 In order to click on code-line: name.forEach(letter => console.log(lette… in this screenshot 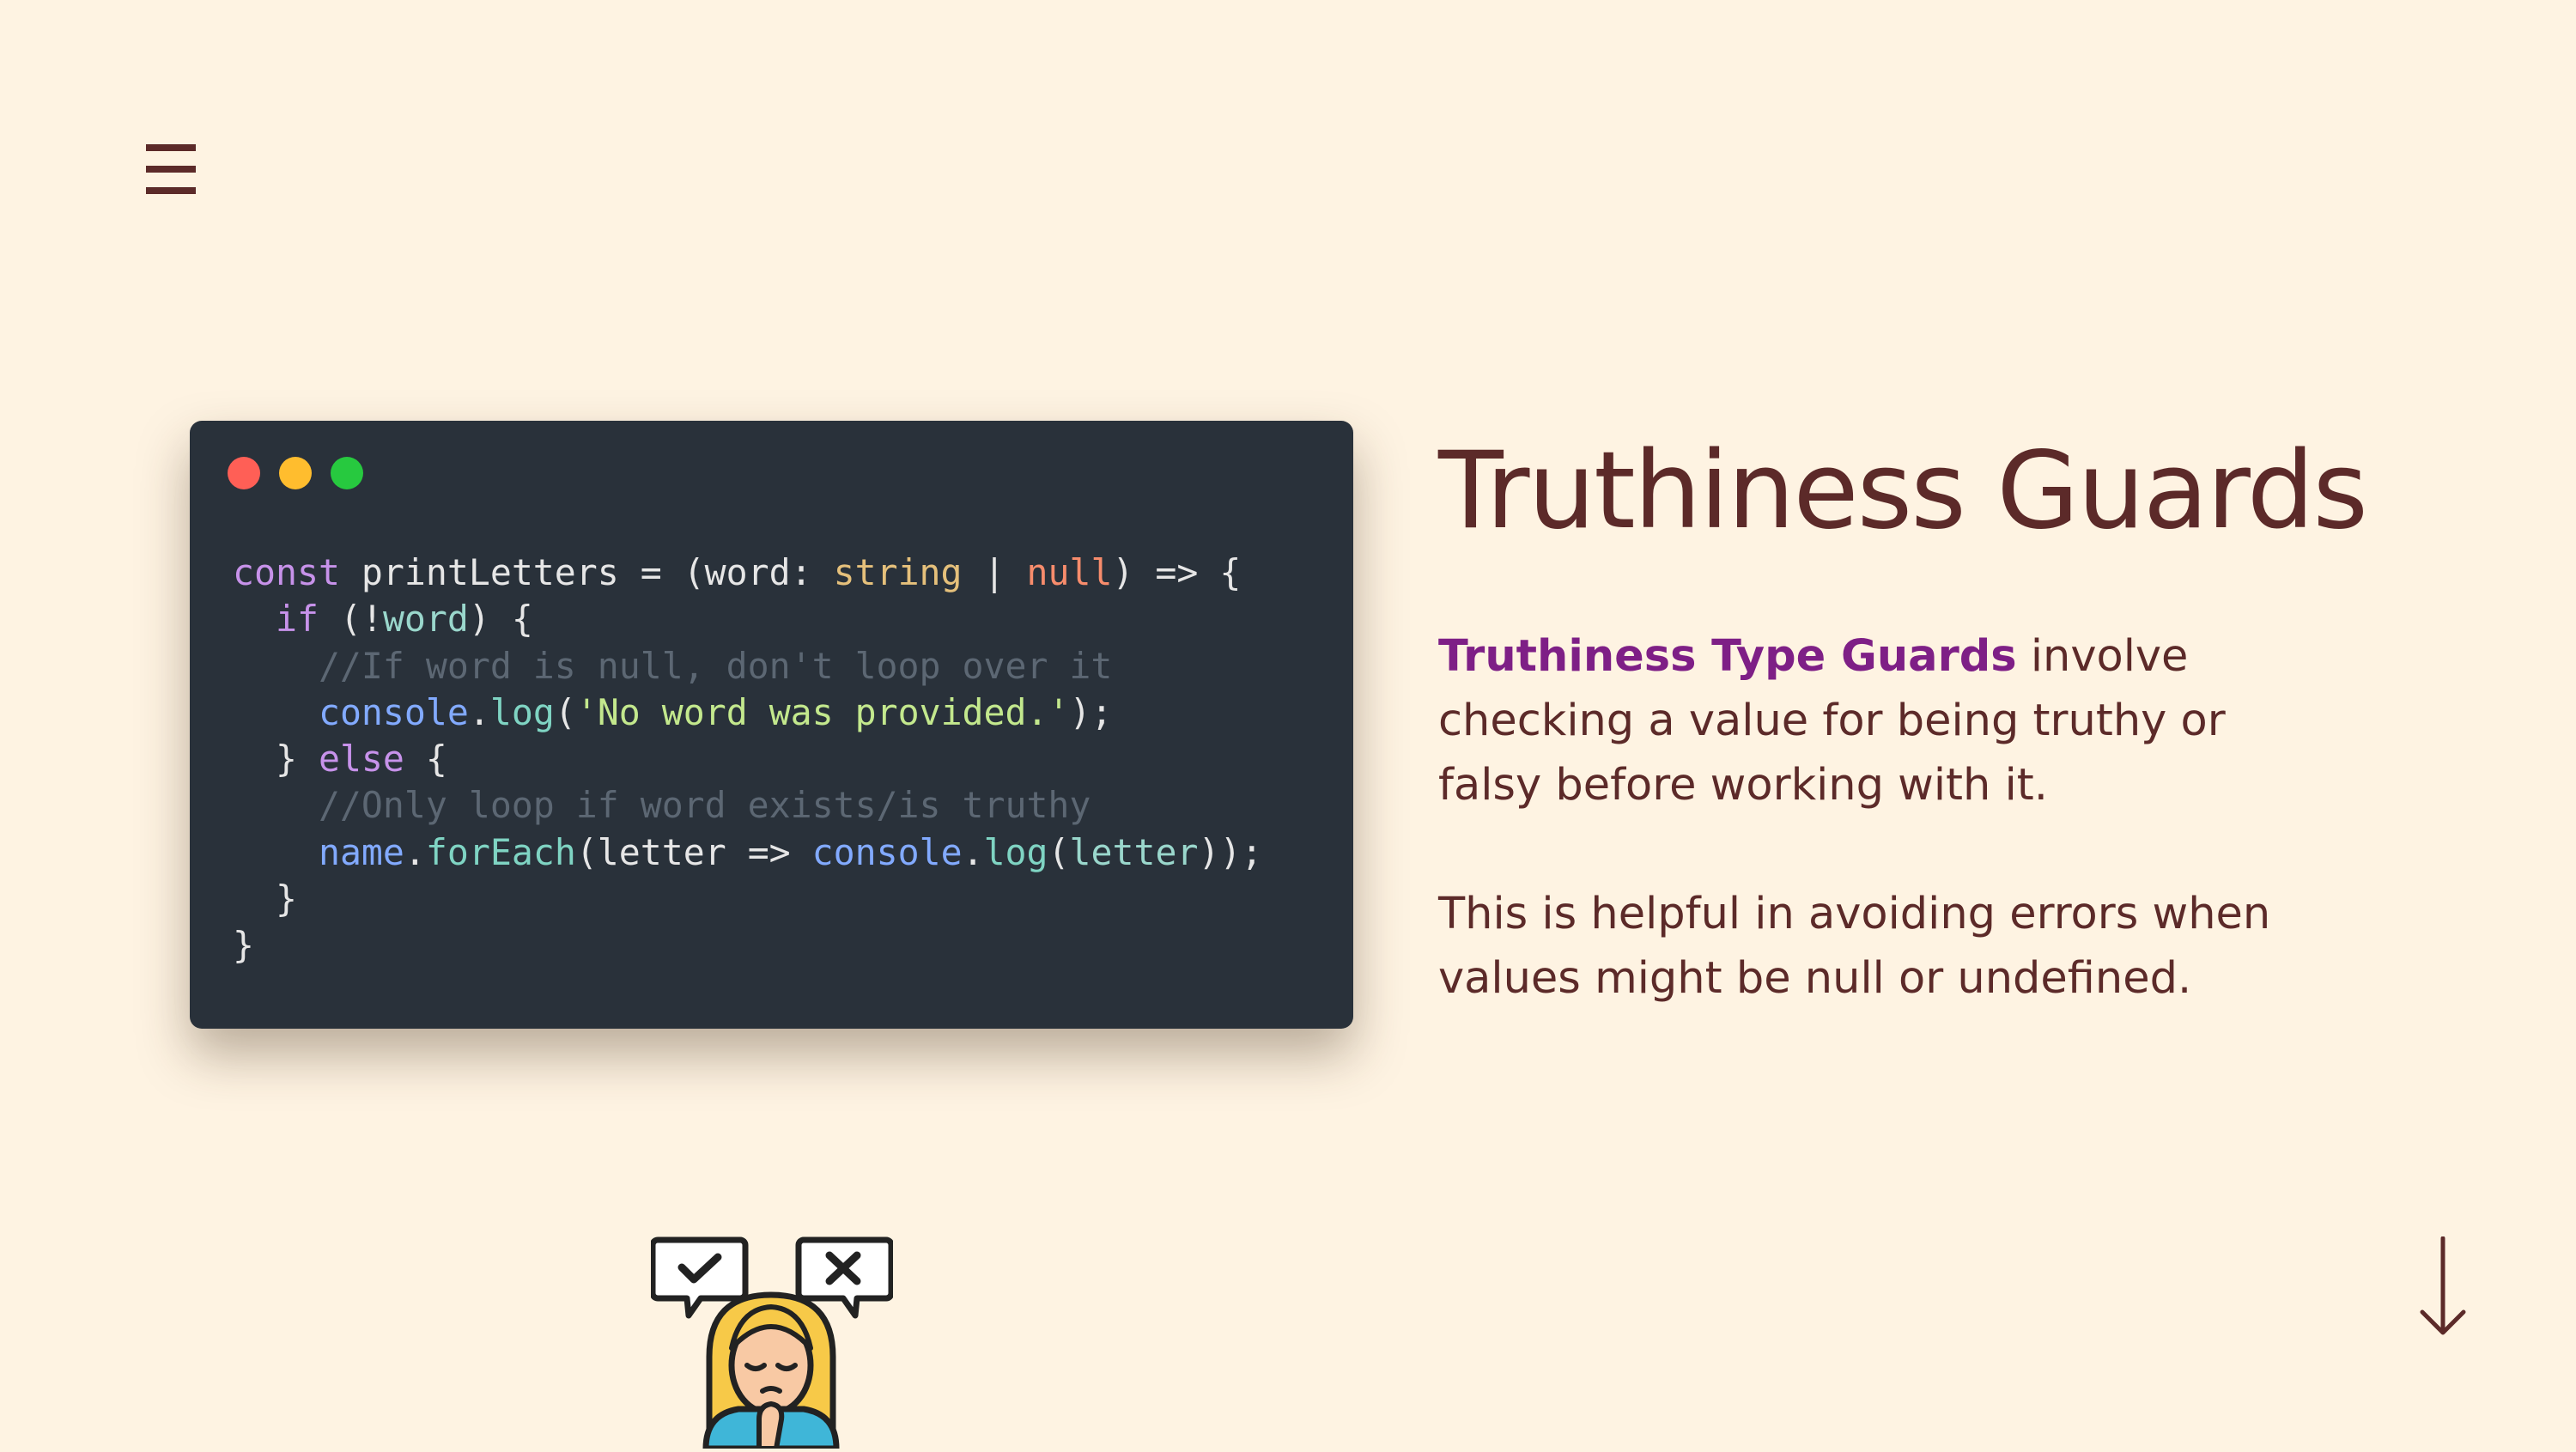, I will do `click(790, 851)`.